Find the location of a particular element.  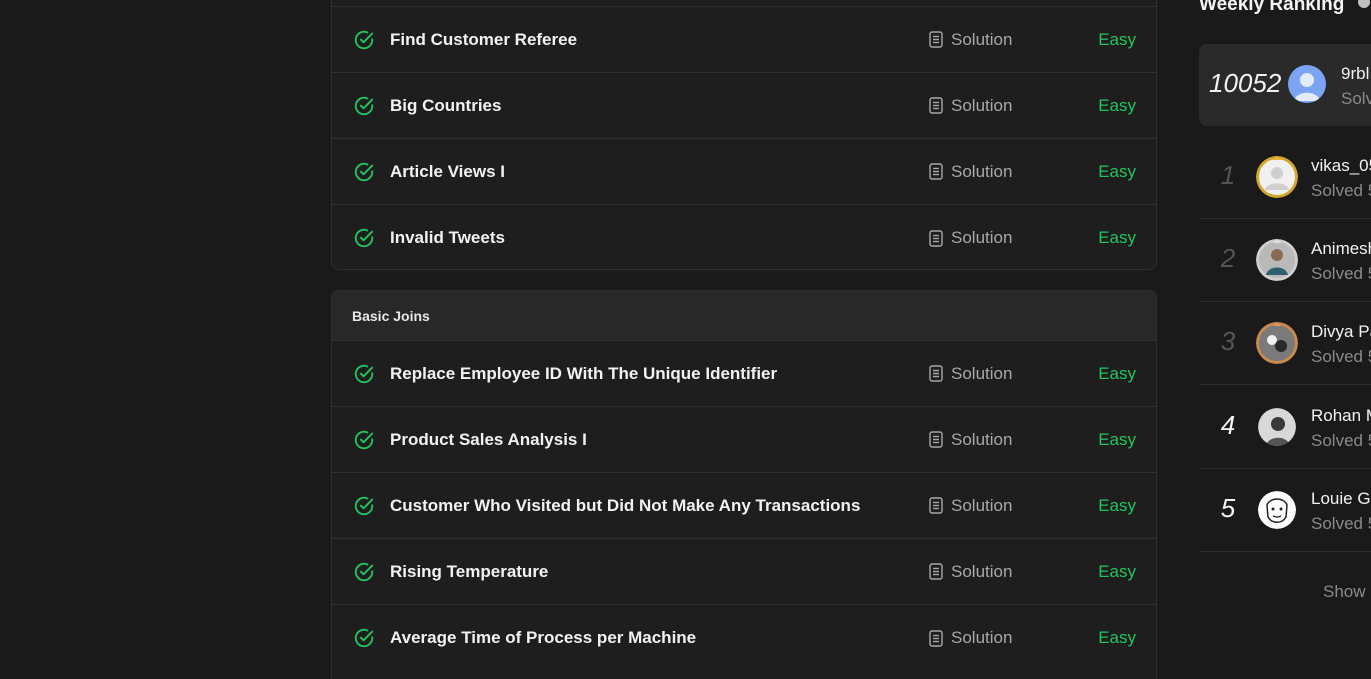

my-rank: 10052 is located at coordinates (1245, 83).